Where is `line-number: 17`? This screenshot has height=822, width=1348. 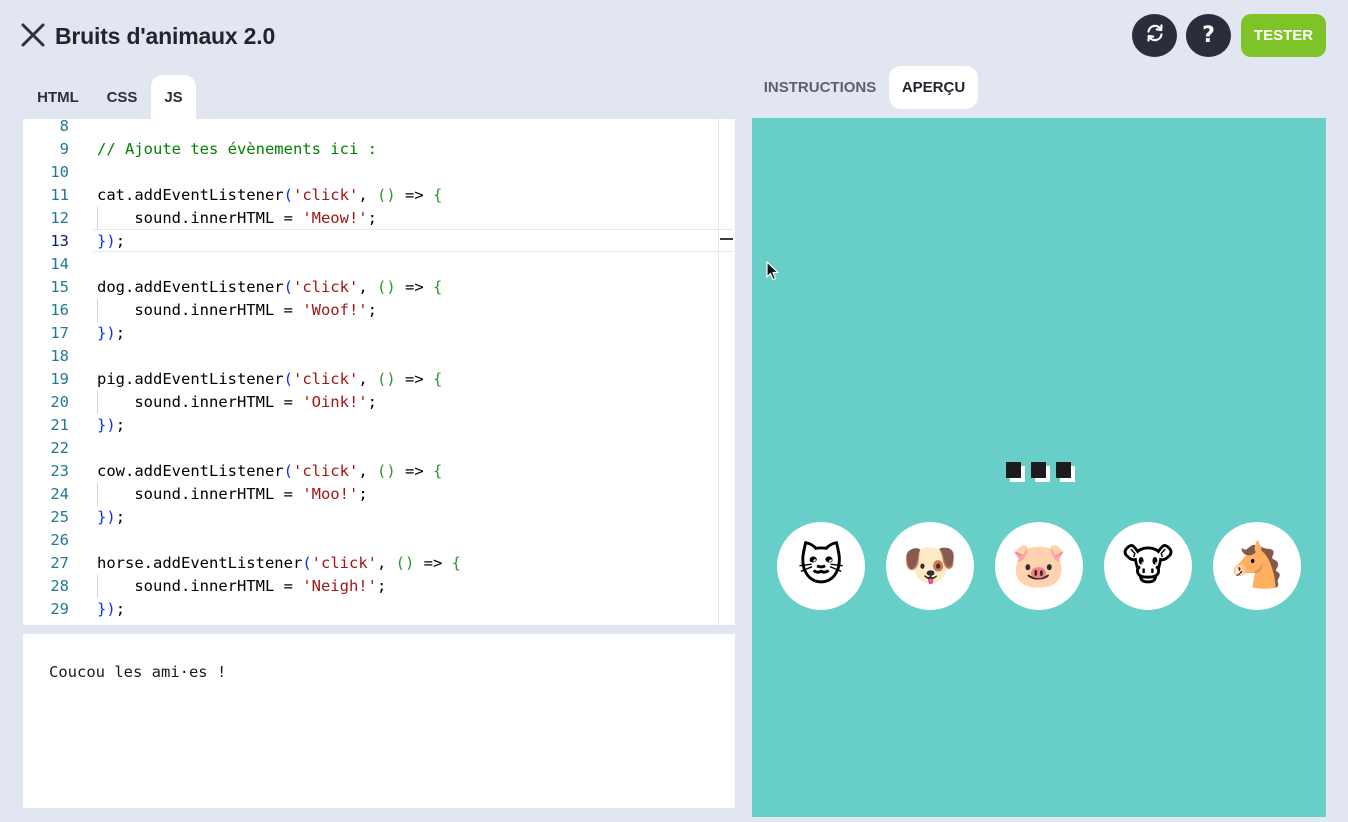
line-number: 17 is located at coordinates (59, 333).